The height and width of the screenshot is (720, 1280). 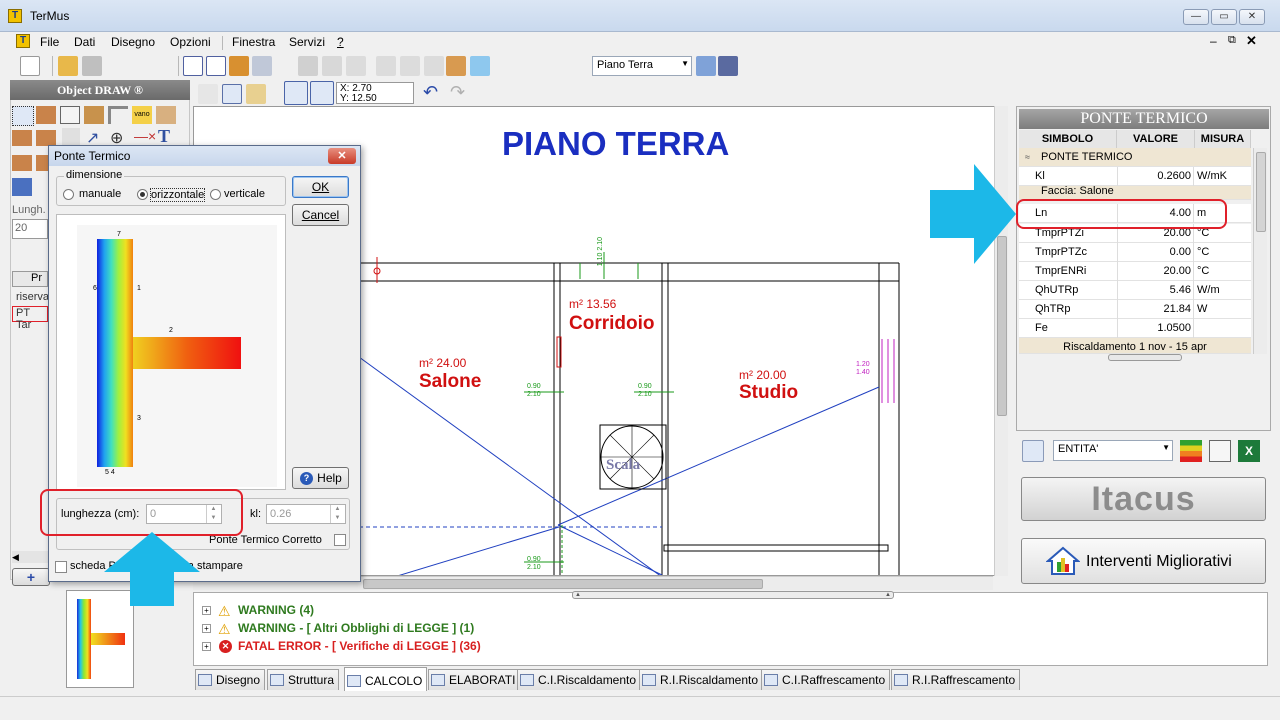 I want to click on snap2-icon, so click(x=322, y=93).